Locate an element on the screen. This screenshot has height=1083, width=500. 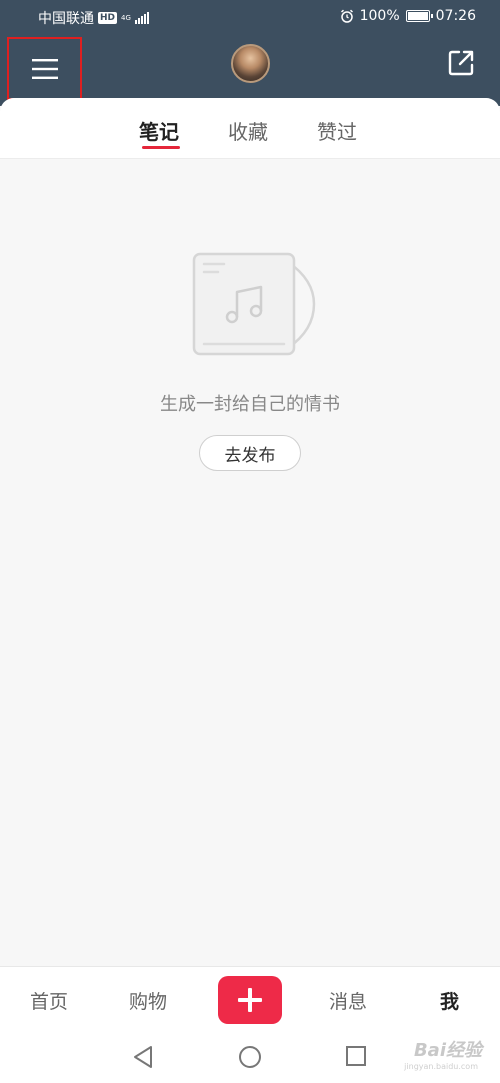
tab-liked: 赞过 is located at coordinates (337, 130).